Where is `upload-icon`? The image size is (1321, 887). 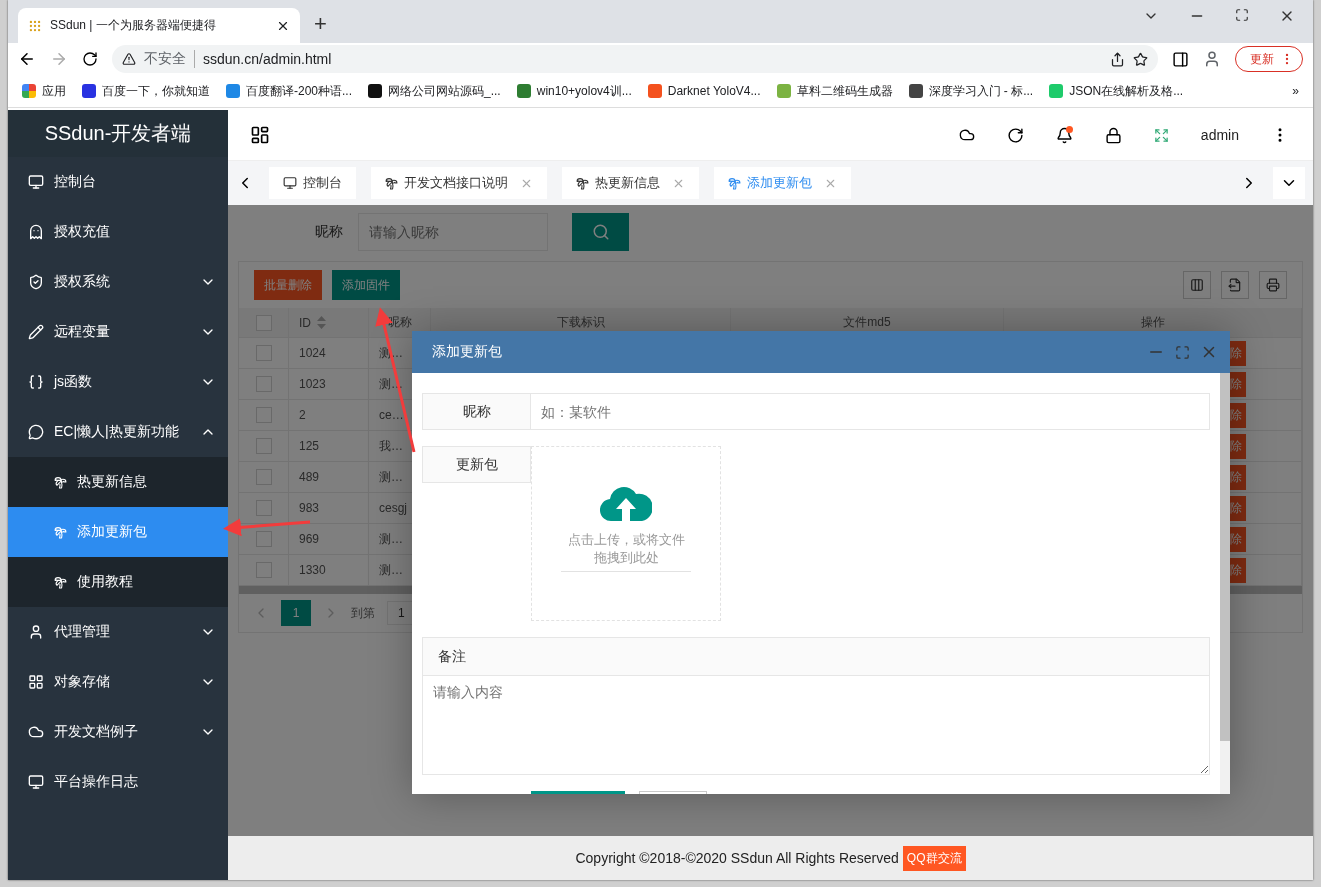
upload-icon is located at coordinates (626, 504).